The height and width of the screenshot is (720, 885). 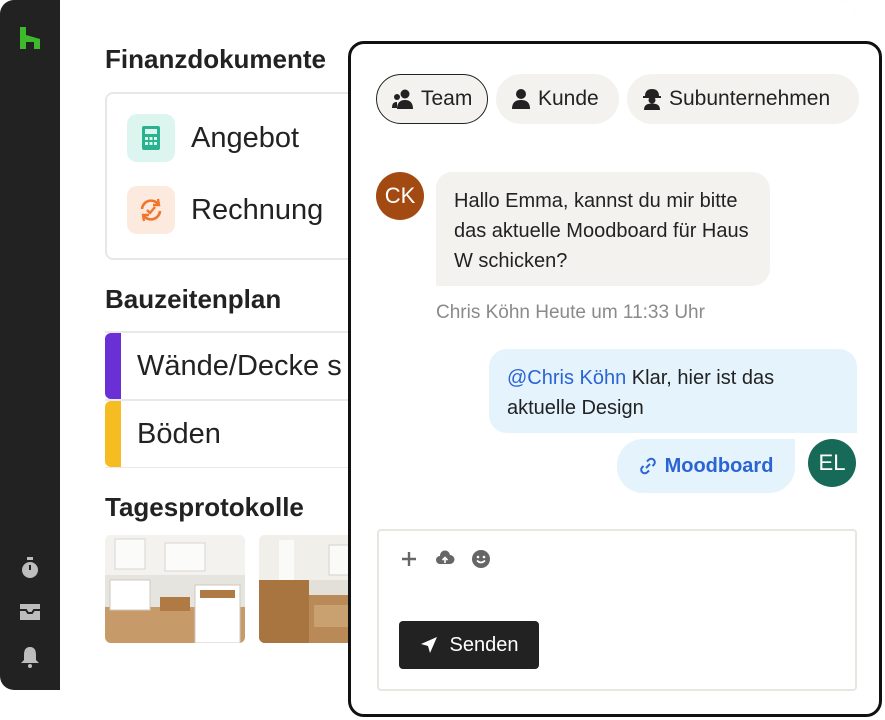 I want to click on schedule-item-label: Wände/Decke s, so click(x=239, y=365).